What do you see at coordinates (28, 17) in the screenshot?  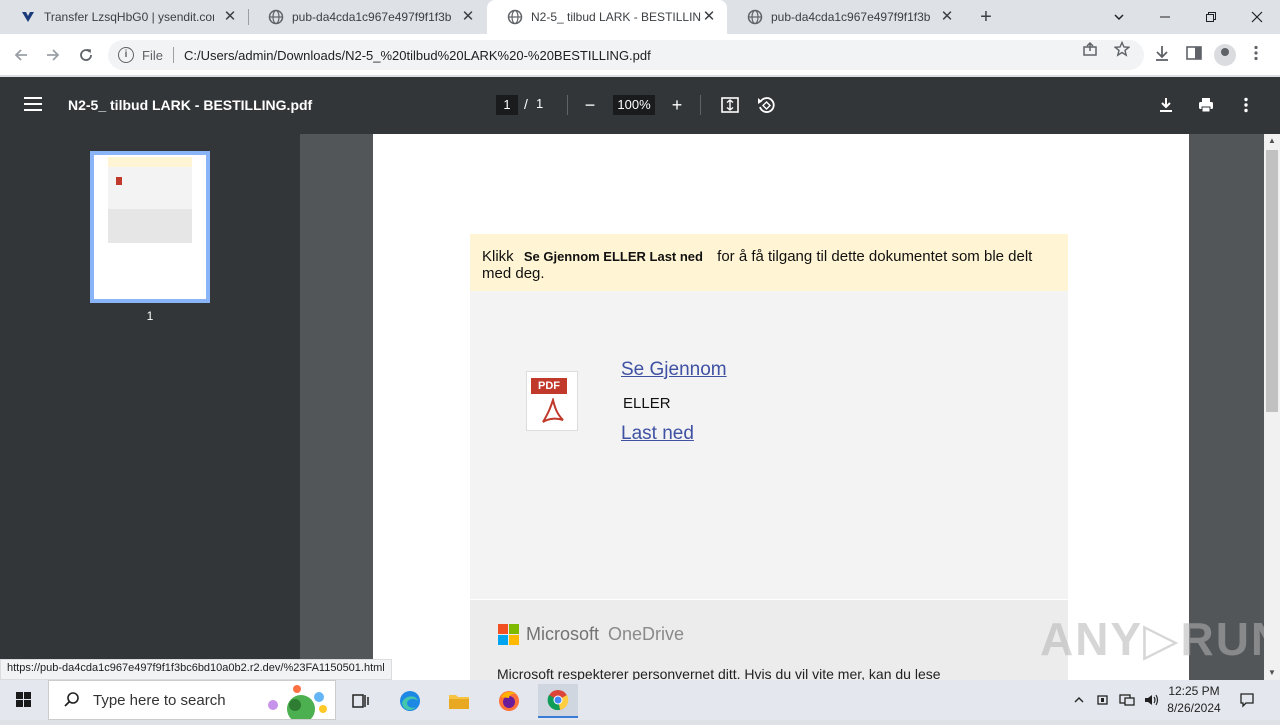 I see `ysendit-favicon-icon` at bounding box center [28, 17].